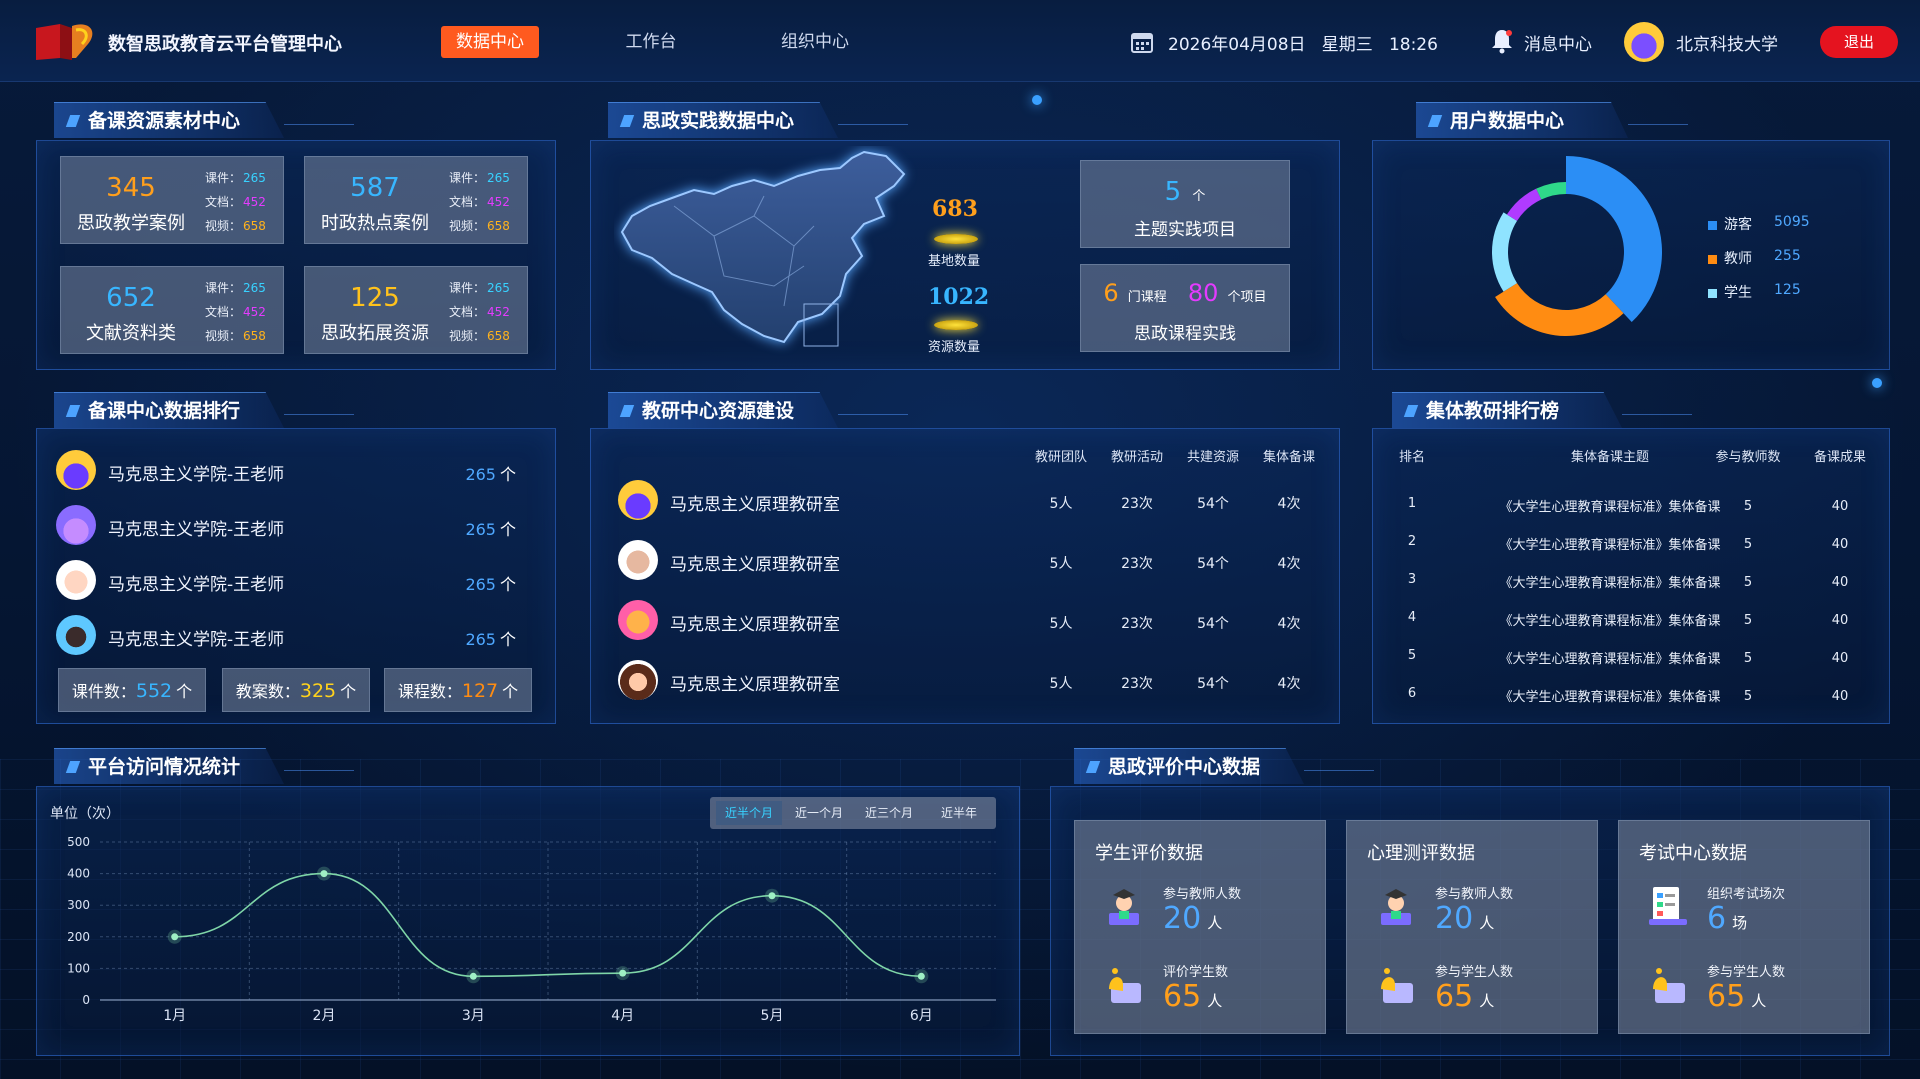 This screenshot has width=1920, height=1079. Describe the element at coordinates (755, 685) in the screenshot. I see `research-office-name: 马克思主义原理教研室` at that location.